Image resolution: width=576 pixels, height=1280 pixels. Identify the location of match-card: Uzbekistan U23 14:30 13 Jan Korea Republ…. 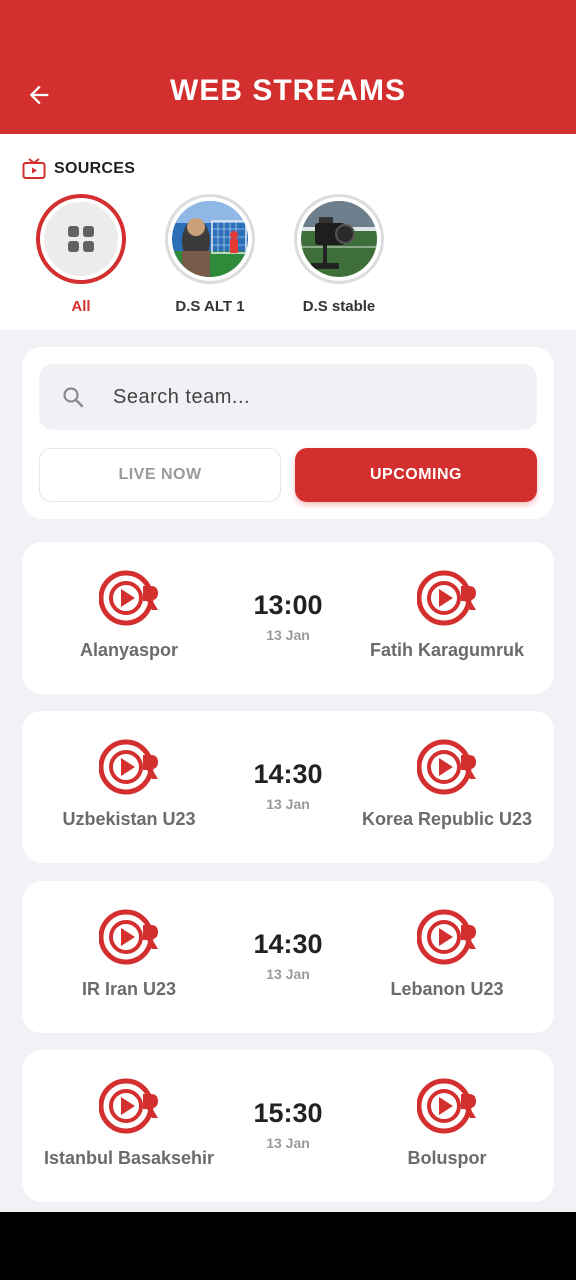
(288, 787).